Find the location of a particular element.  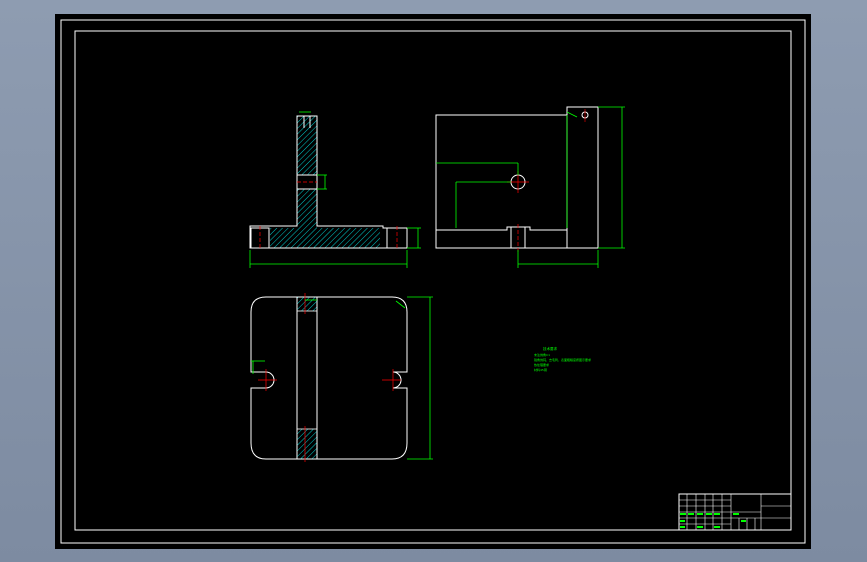

title-block is located at coordinates (735, 512).